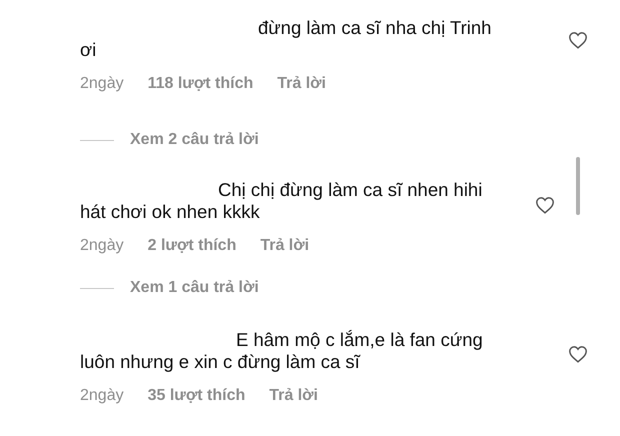  What do you see at coordinates (170, 212) in the screenshot?
I see `comment-text: hát chơi ok nhen kkkk` at bounding box center [170, 212].